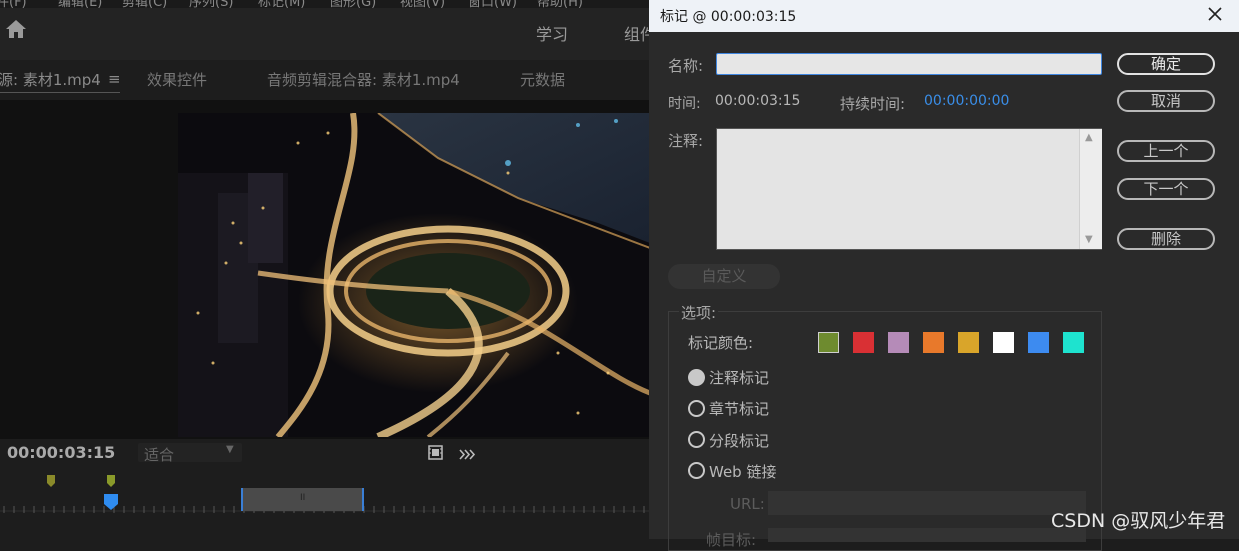 The height and width of the screenshot is (551, 1239). Describe the element at coordinates (363, 499) in the screenshot. I see `out-point` at that location.